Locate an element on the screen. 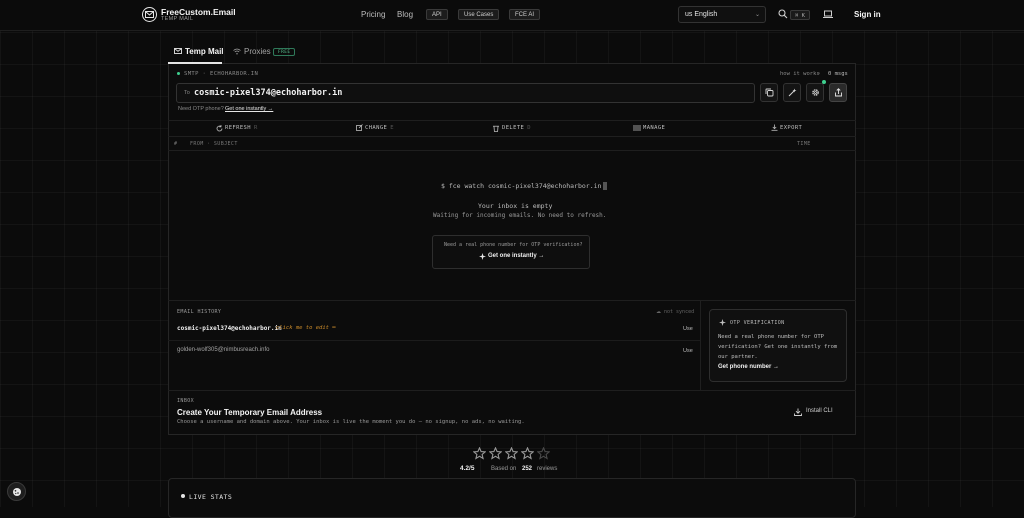 This screenshot has height=518, width=1024. sign-in-link: Sign in is located at coordinates (867, 14).